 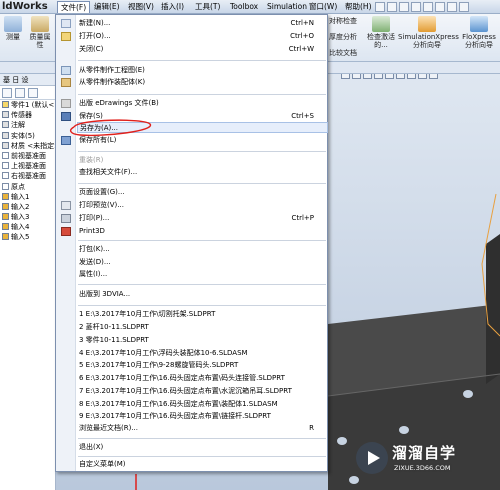 What do you see at coordinates (202, 353) in the screenshot?
I see `recent-file-4: 4 E:\3.2017年10月工作\浮码头装配体10-6.SLDASM` at bounding box center [202, 353].